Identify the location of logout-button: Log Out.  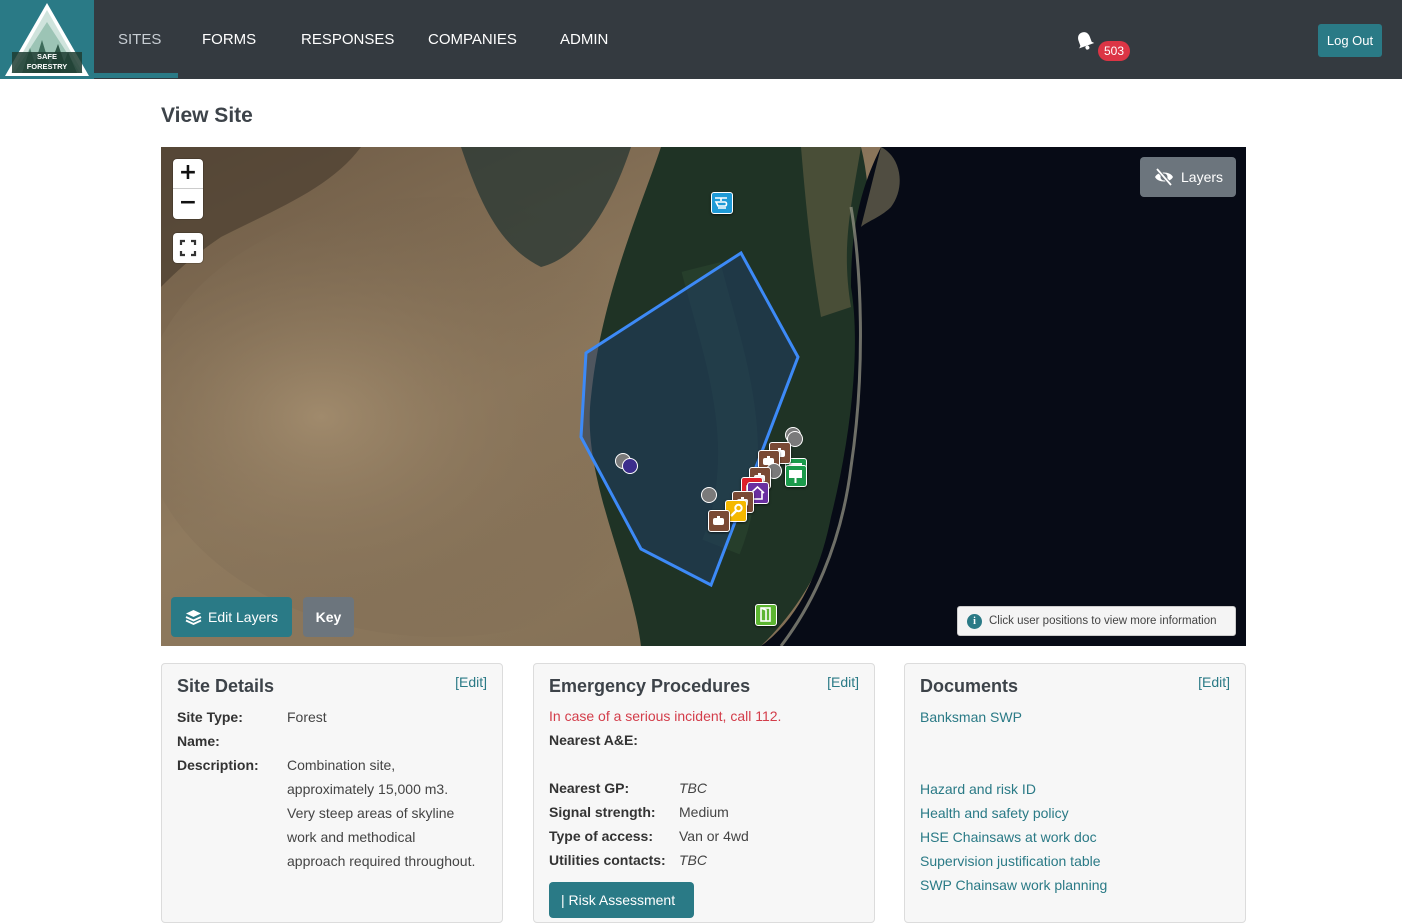
(1350, 40).